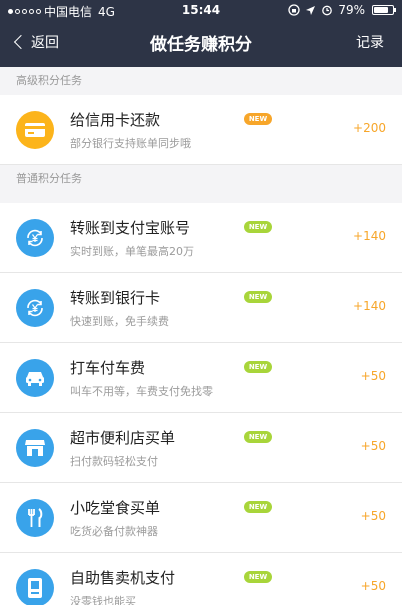 Image resolution: width=402 pixels, height=605 pixels. I want to click on task-row-credit-card: 给信用卡还款 部分银行支持账单同步哦 NEW +200, so click(201, 130).